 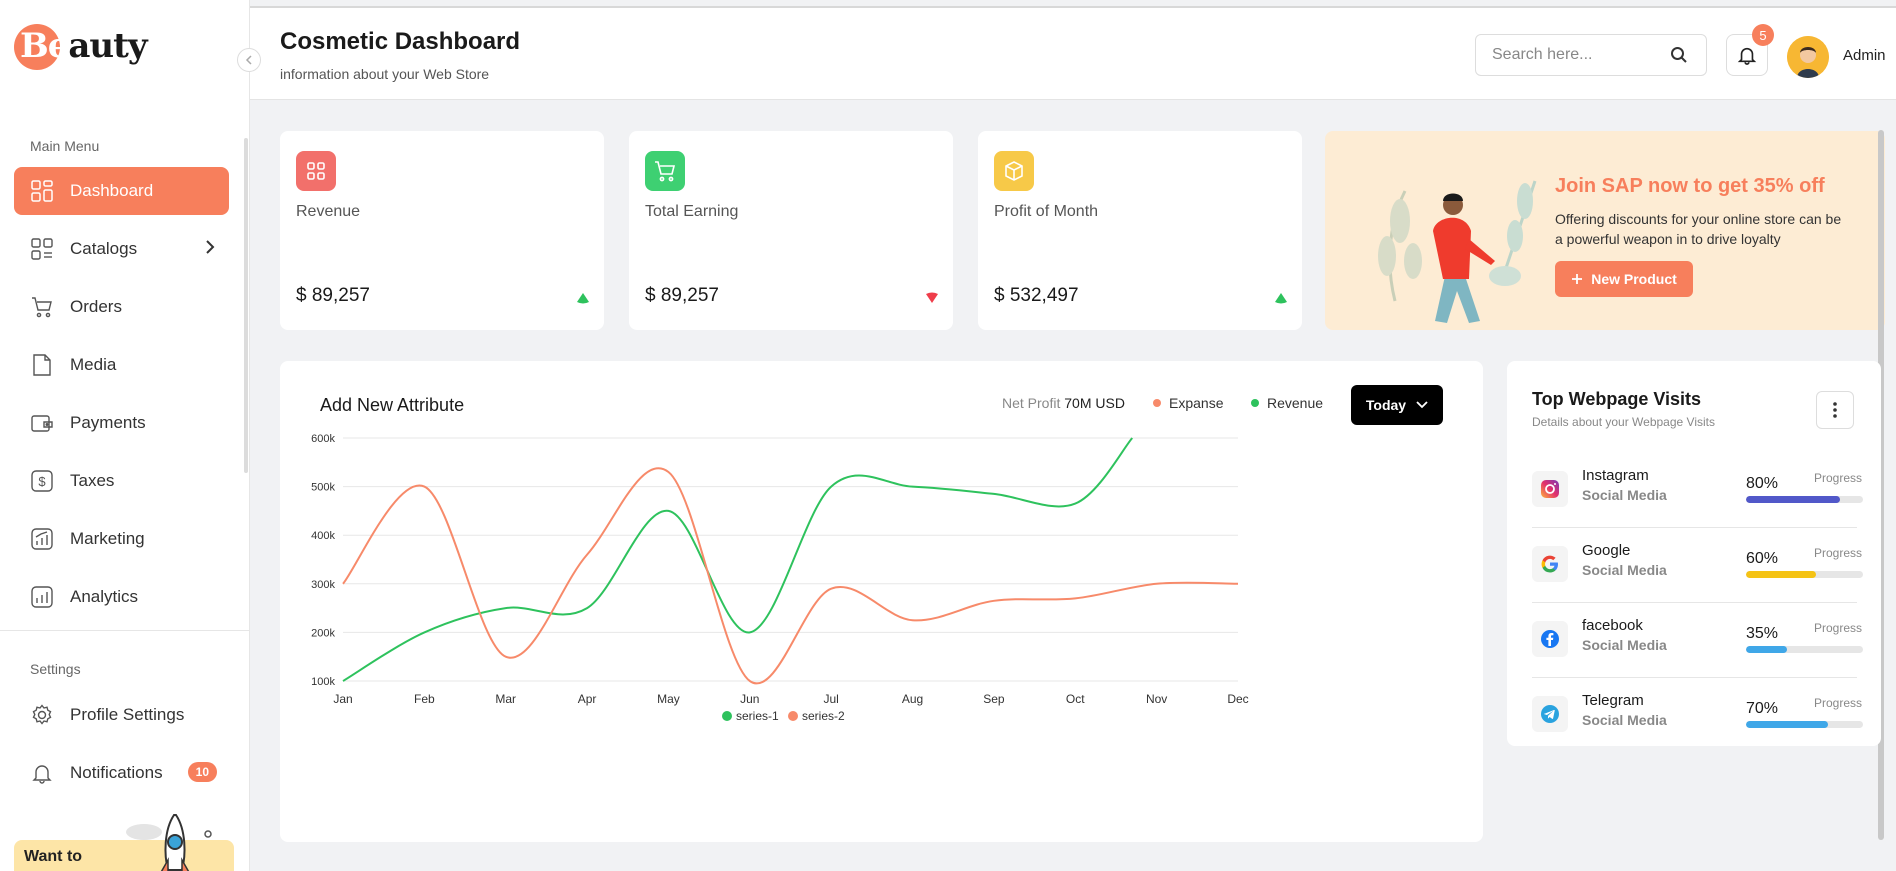 I want to click on x-tick-label: Apr, so click(x=587, y=699).